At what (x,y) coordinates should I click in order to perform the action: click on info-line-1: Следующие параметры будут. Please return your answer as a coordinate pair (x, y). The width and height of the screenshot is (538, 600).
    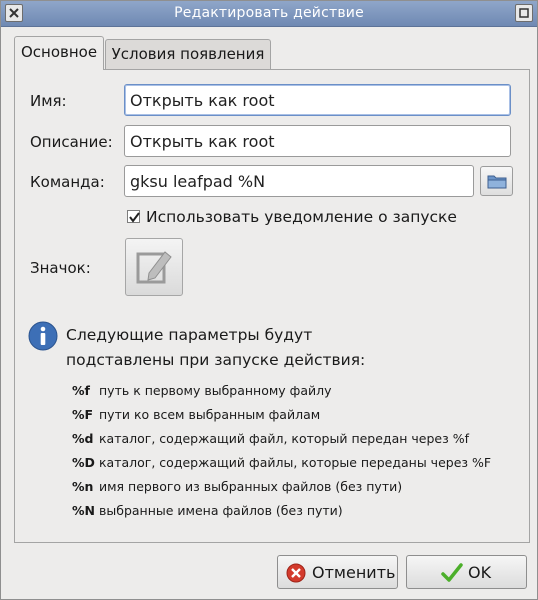
    Looking at the image, I should click on (189, 335).